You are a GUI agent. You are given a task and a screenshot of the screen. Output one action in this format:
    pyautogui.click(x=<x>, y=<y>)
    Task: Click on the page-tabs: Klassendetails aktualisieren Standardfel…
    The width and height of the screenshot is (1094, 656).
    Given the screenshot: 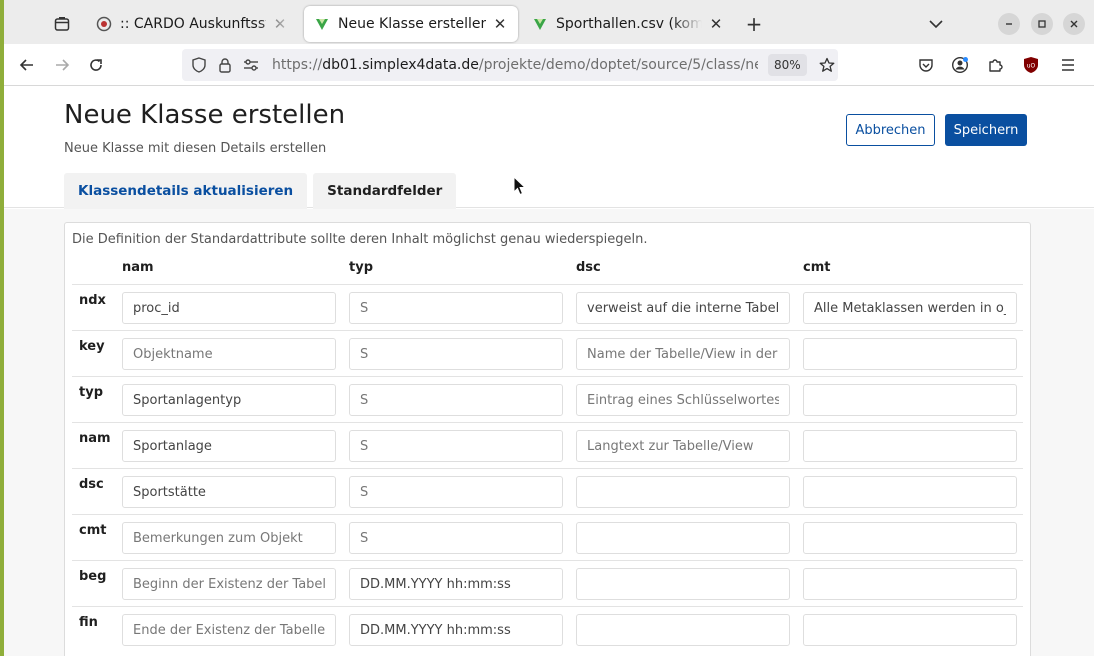 What is the action you would take?
    pyautogui.click(x=260, y=191)
    